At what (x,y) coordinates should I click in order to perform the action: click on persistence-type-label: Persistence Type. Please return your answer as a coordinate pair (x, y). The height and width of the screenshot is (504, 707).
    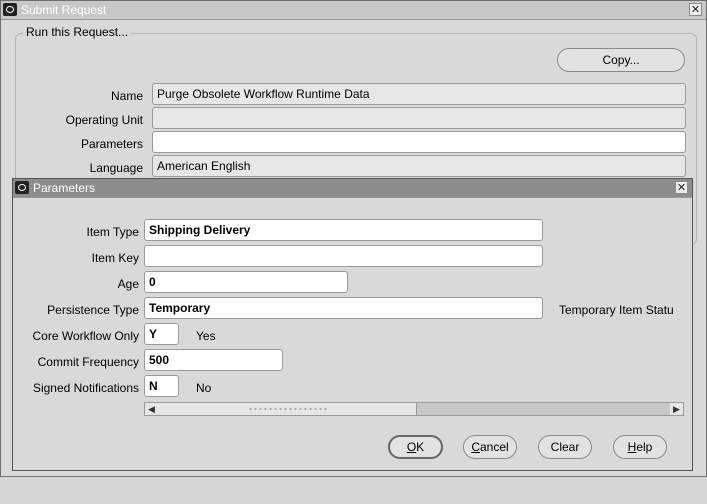
    Looking at the image, I should click on (93, 310).